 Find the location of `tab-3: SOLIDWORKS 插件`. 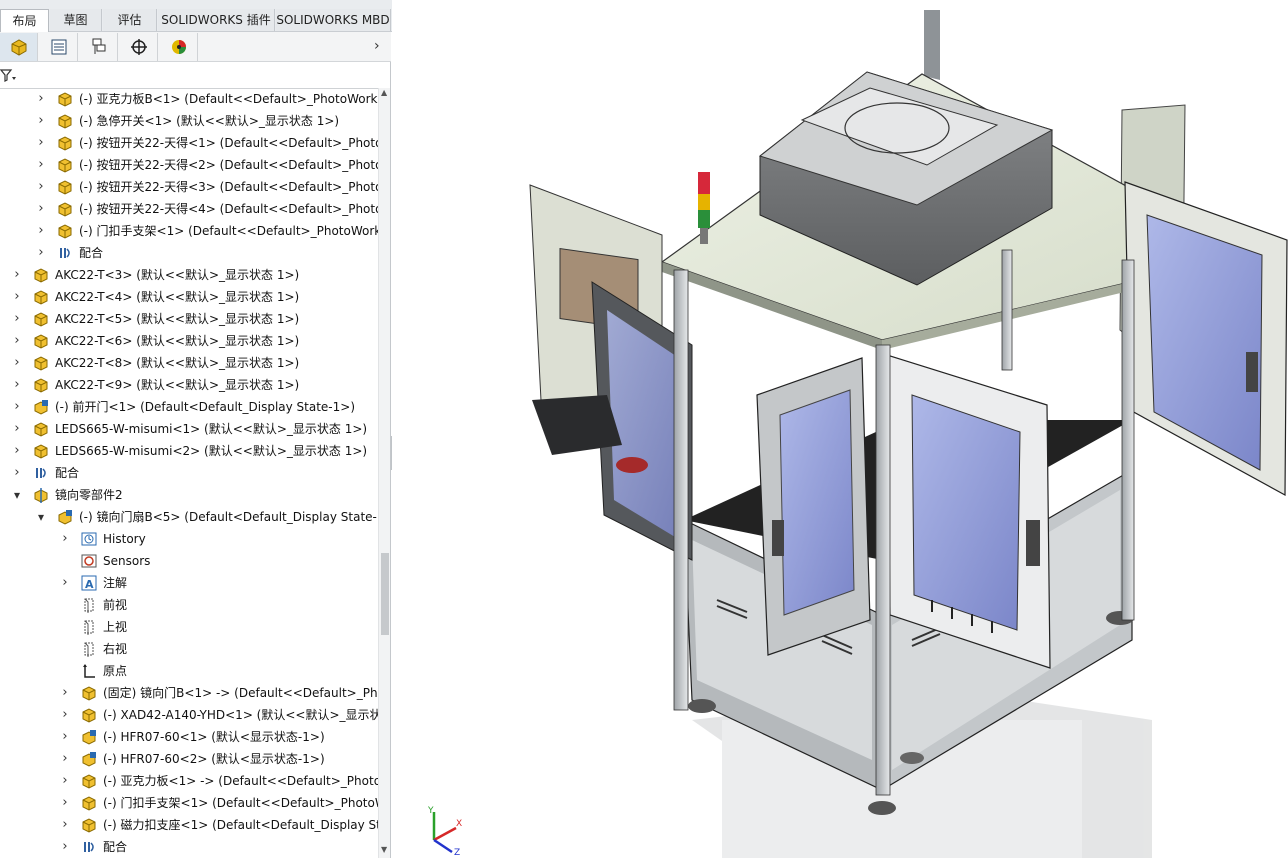

tab-3: SOLIDWORKS 插件 is located at coordinates (216, 20).